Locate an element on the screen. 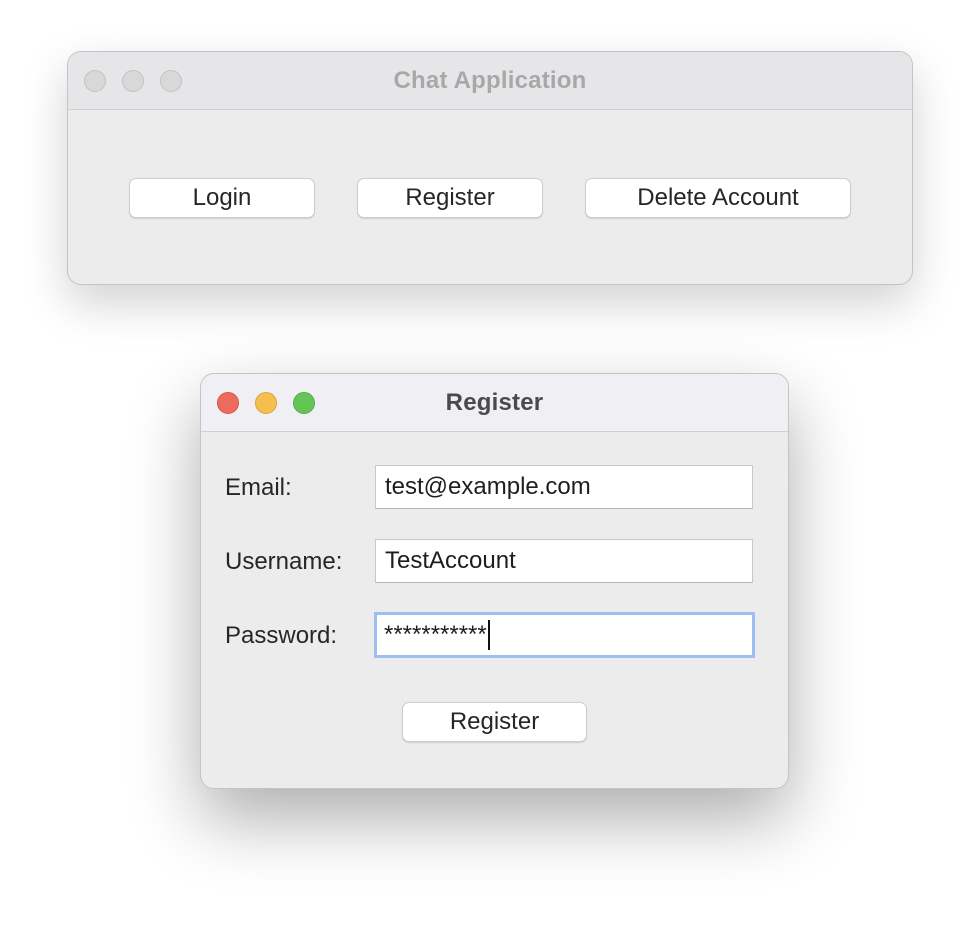 This screenshot has height=936, width=980. password-field: *********** is located at coordinates (564, 635).